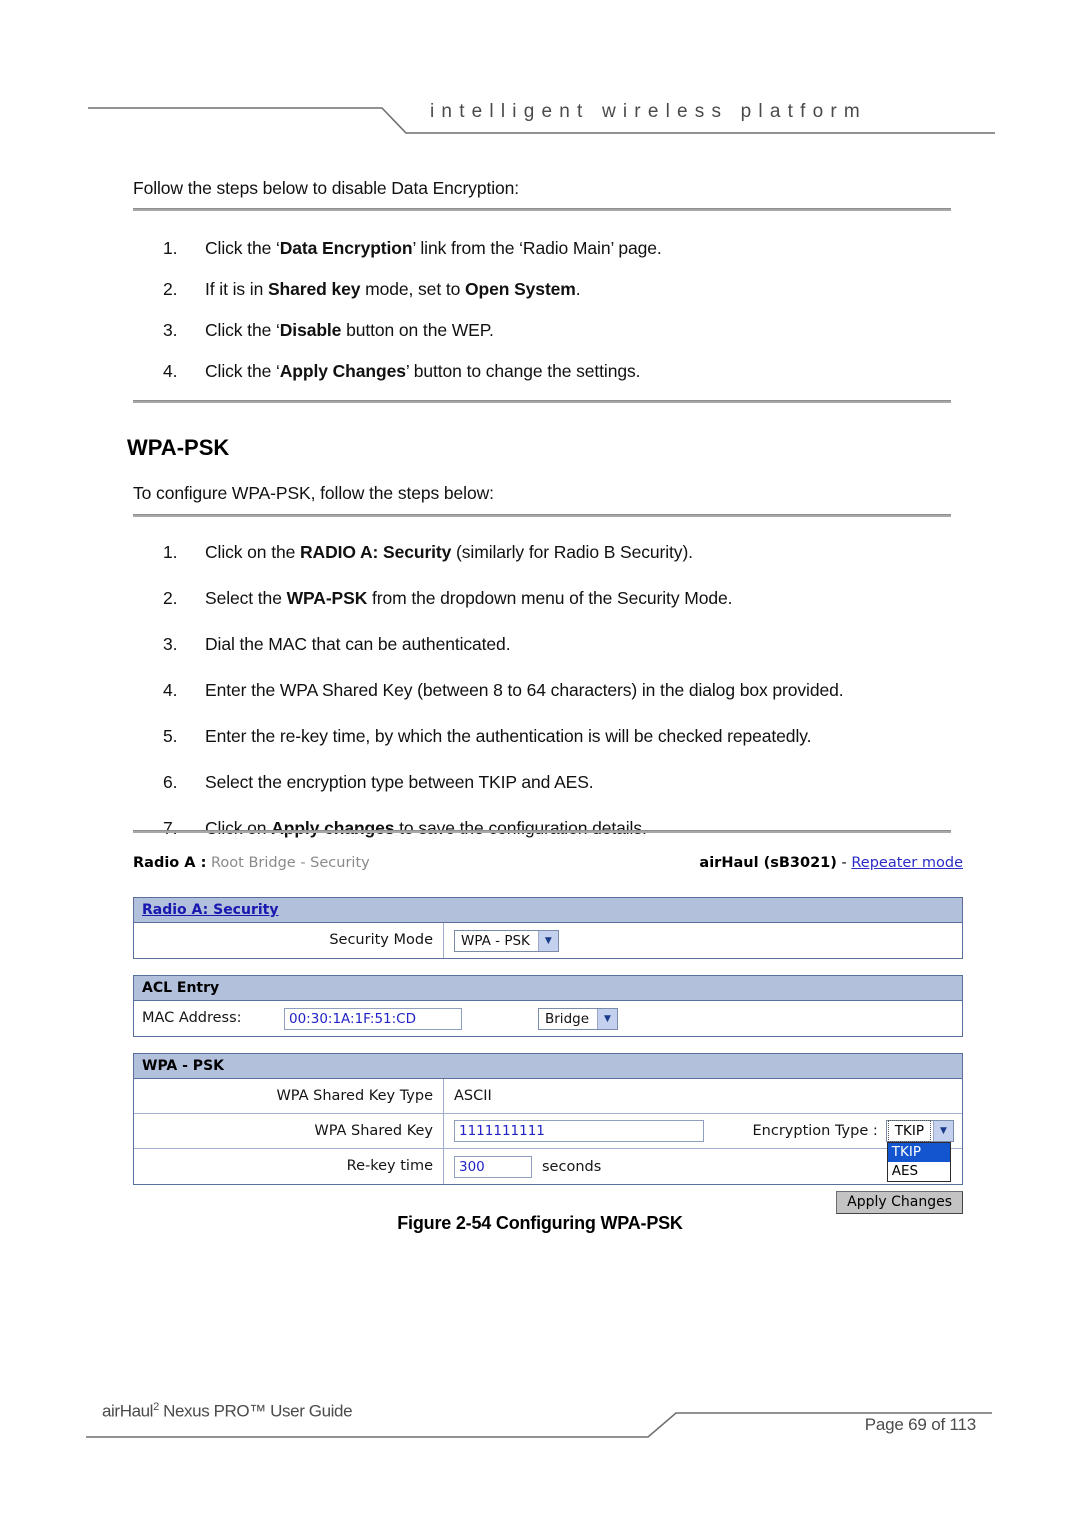 This screenshot has width=1080, height=1528. Describe the element at coordinates (183, 1066) in the screenshot. I see `wpa-psk-title: WPA - PSK` at that location.